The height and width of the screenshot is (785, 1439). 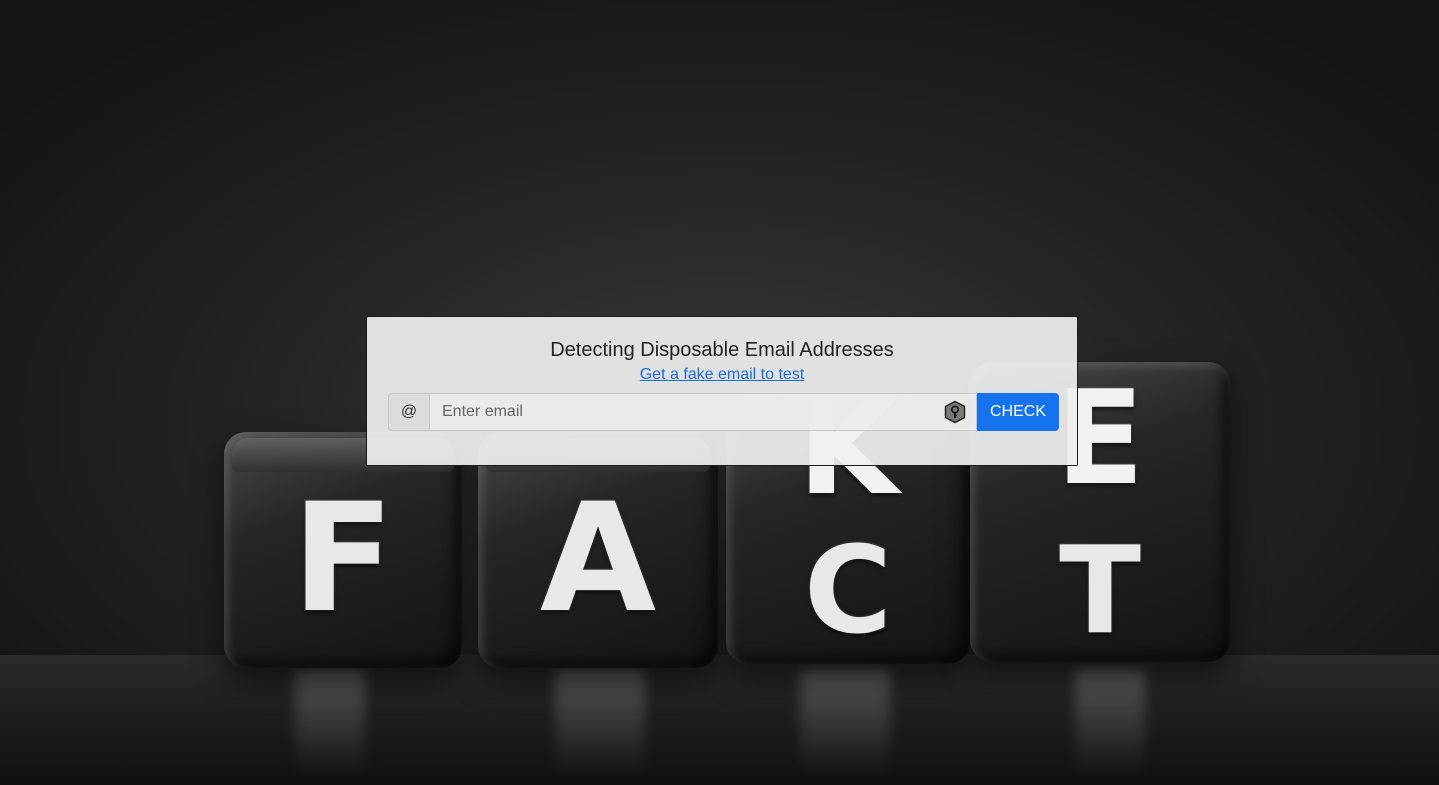 I want to click on die-letter: C, so click(x=848, y=591).